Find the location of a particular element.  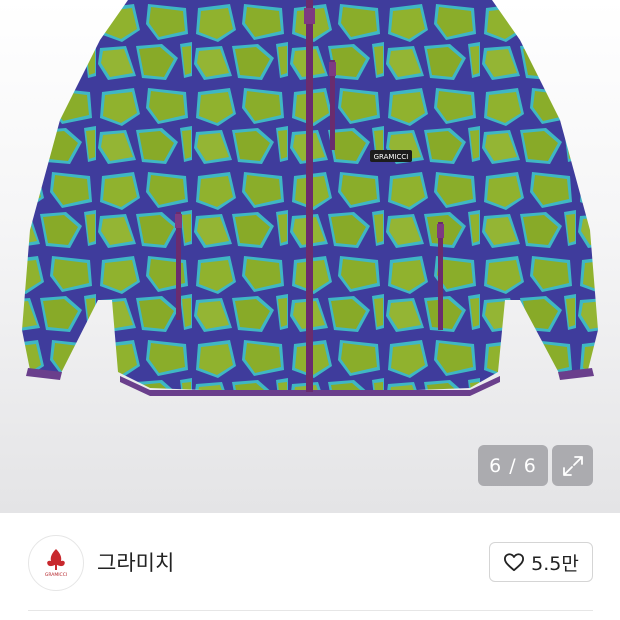

heart-outline-icon is located at coordinates (514, 562).